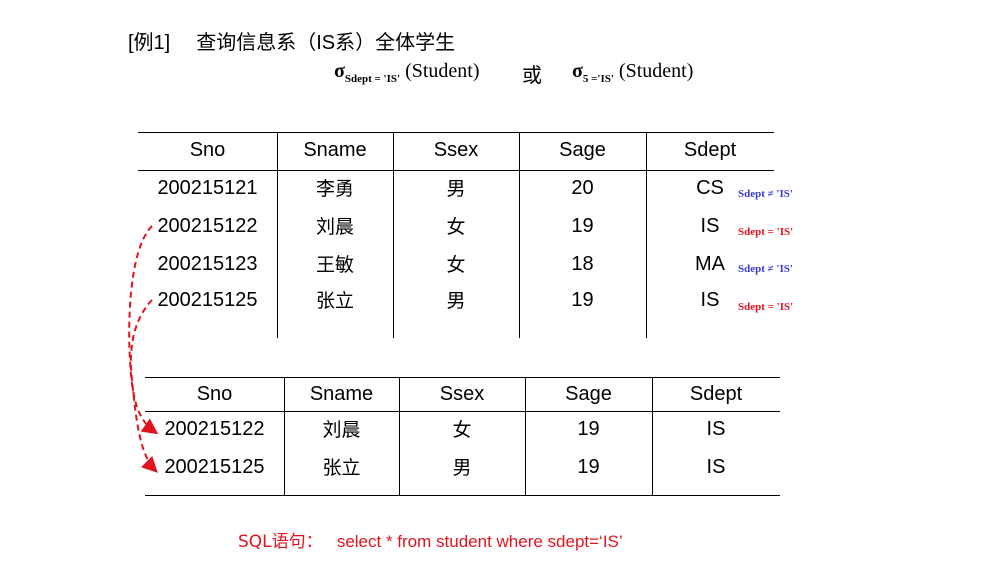 The height and width of the screenshot is (580, 981). Describe the element at coordinates (280, 542) in the screenshot. I see `sql-label: SQL语句：` at that location.